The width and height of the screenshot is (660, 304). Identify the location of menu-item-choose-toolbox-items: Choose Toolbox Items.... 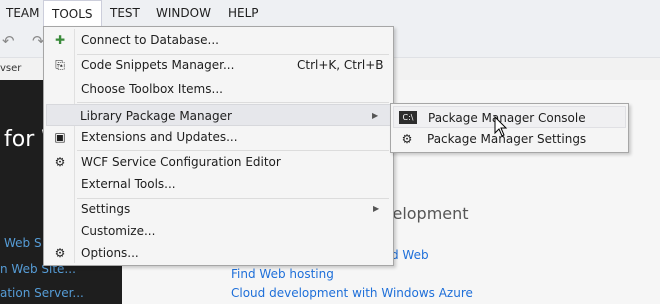
(218, 89).